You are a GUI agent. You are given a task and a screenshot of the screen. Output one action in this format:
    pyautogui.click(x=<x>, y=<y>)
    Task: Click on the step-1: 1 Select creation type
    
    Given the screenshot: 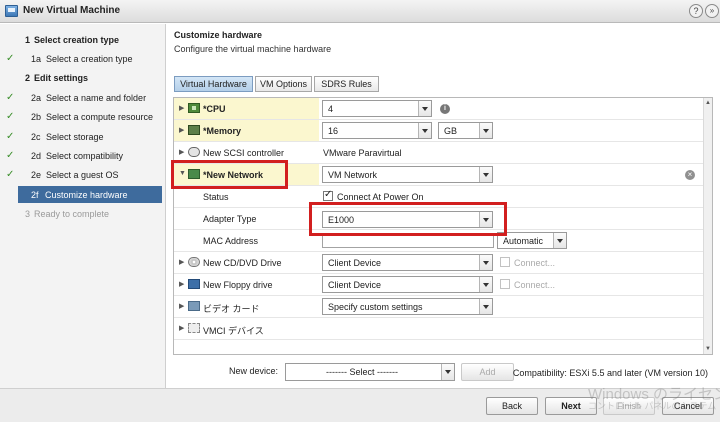 What is the action you would take?
    pyautogui.click(x=72, y=40)
    